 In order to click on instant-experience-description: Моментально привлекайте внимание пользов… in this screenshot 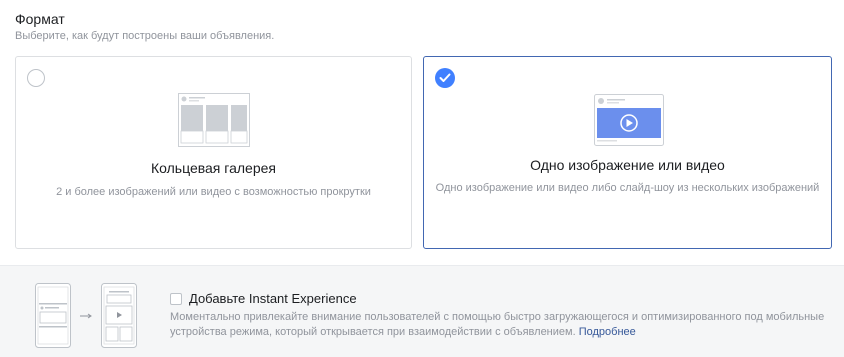, I will do `click(500, 325)`.